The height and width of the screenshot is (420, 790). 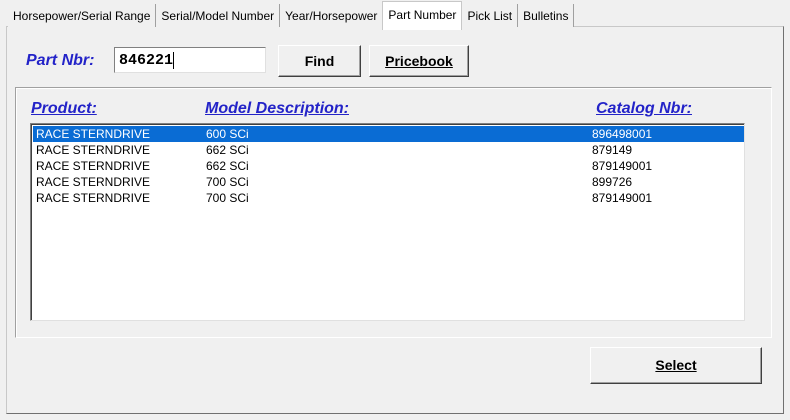 What do you see at coordinates (190, 60) in the screenshot?
I see `part-nbr-input: 846221` at bounding box center [190, 60].